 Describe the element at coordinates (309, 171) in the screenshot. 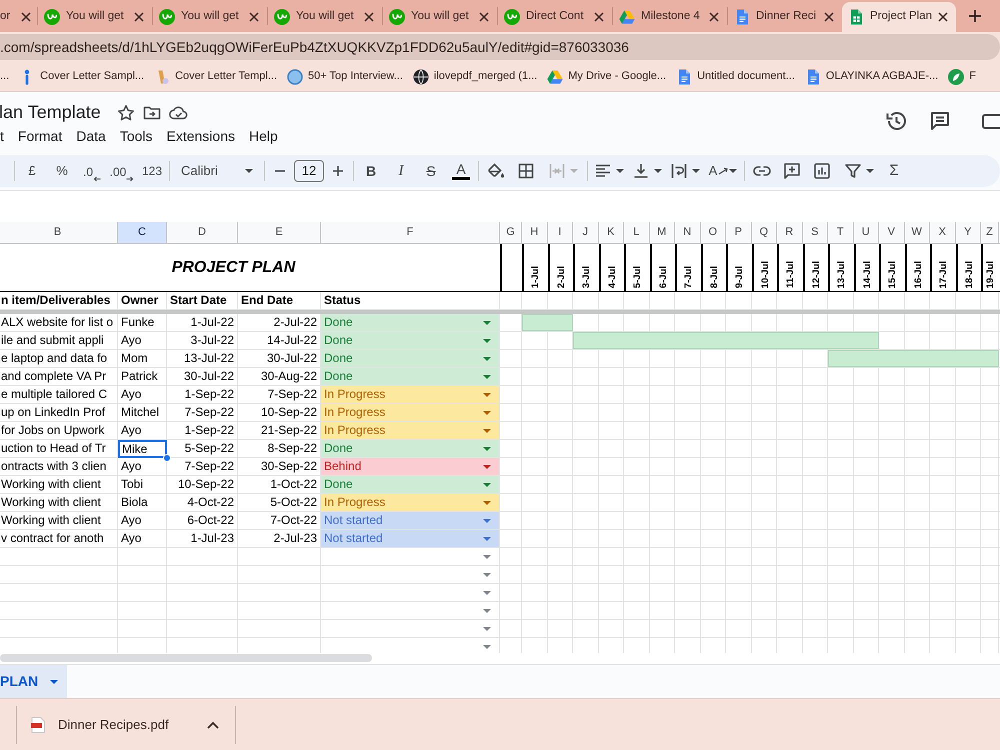

I see `font-size-field: 12` at that location.